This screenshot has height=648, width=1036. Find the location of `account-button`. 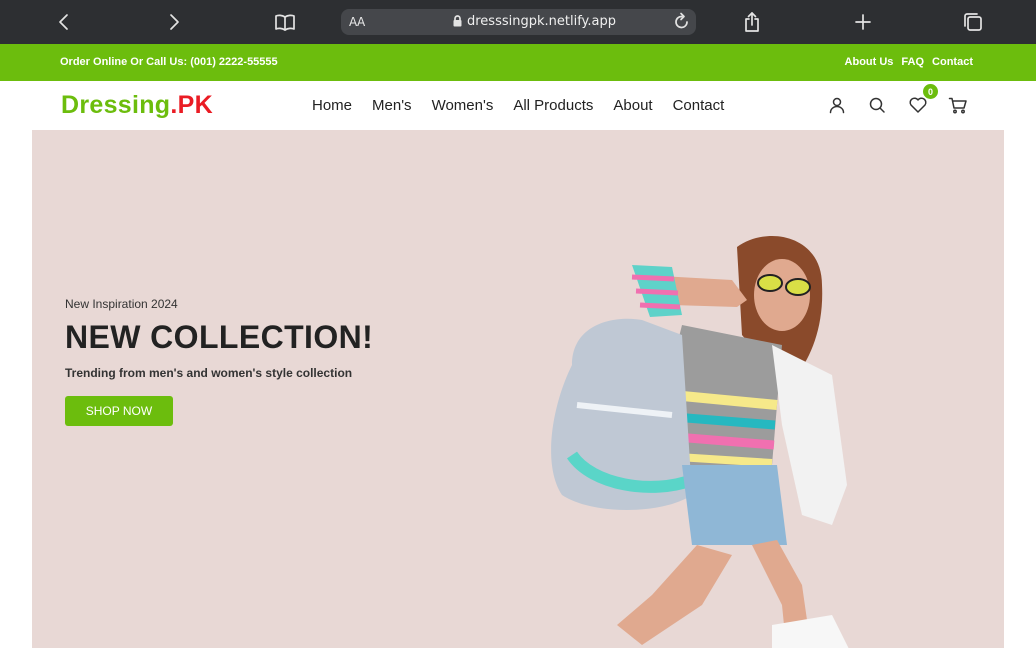

account-button is located at coordinates (837, 105).